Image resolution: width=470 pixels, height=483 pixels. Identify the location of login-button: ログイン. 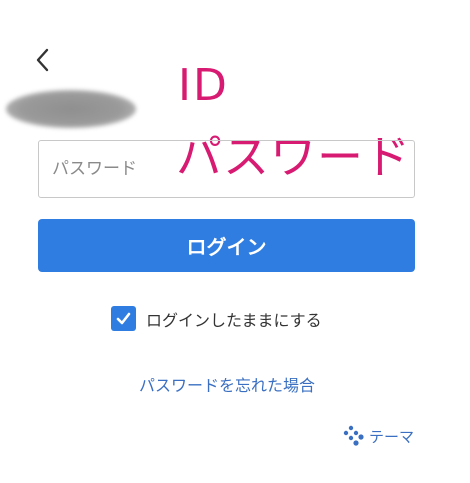
(226, 245).